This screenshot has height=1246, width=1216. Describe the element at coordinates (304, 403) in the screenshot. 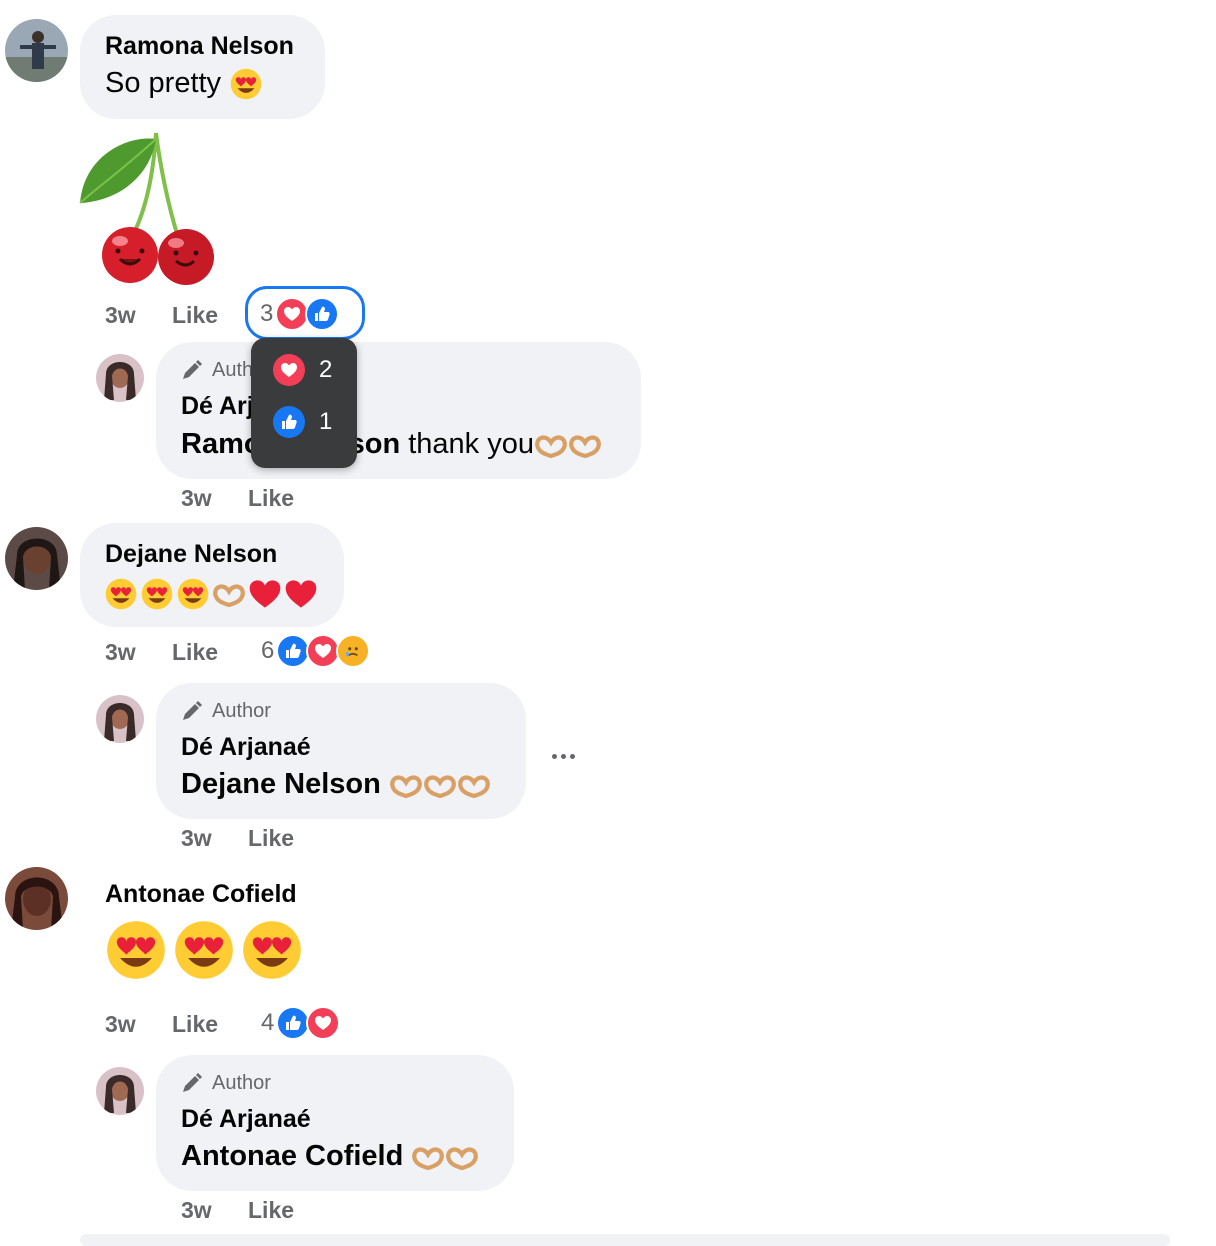

I see `reaction-tooltip: 2 1` at that location.